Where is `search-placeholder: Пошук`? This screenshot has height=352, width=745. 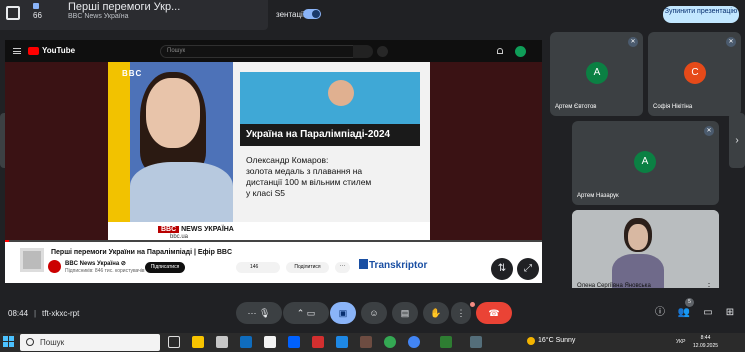 search-placeholder: Пошук is located at coordinates (176, 51).